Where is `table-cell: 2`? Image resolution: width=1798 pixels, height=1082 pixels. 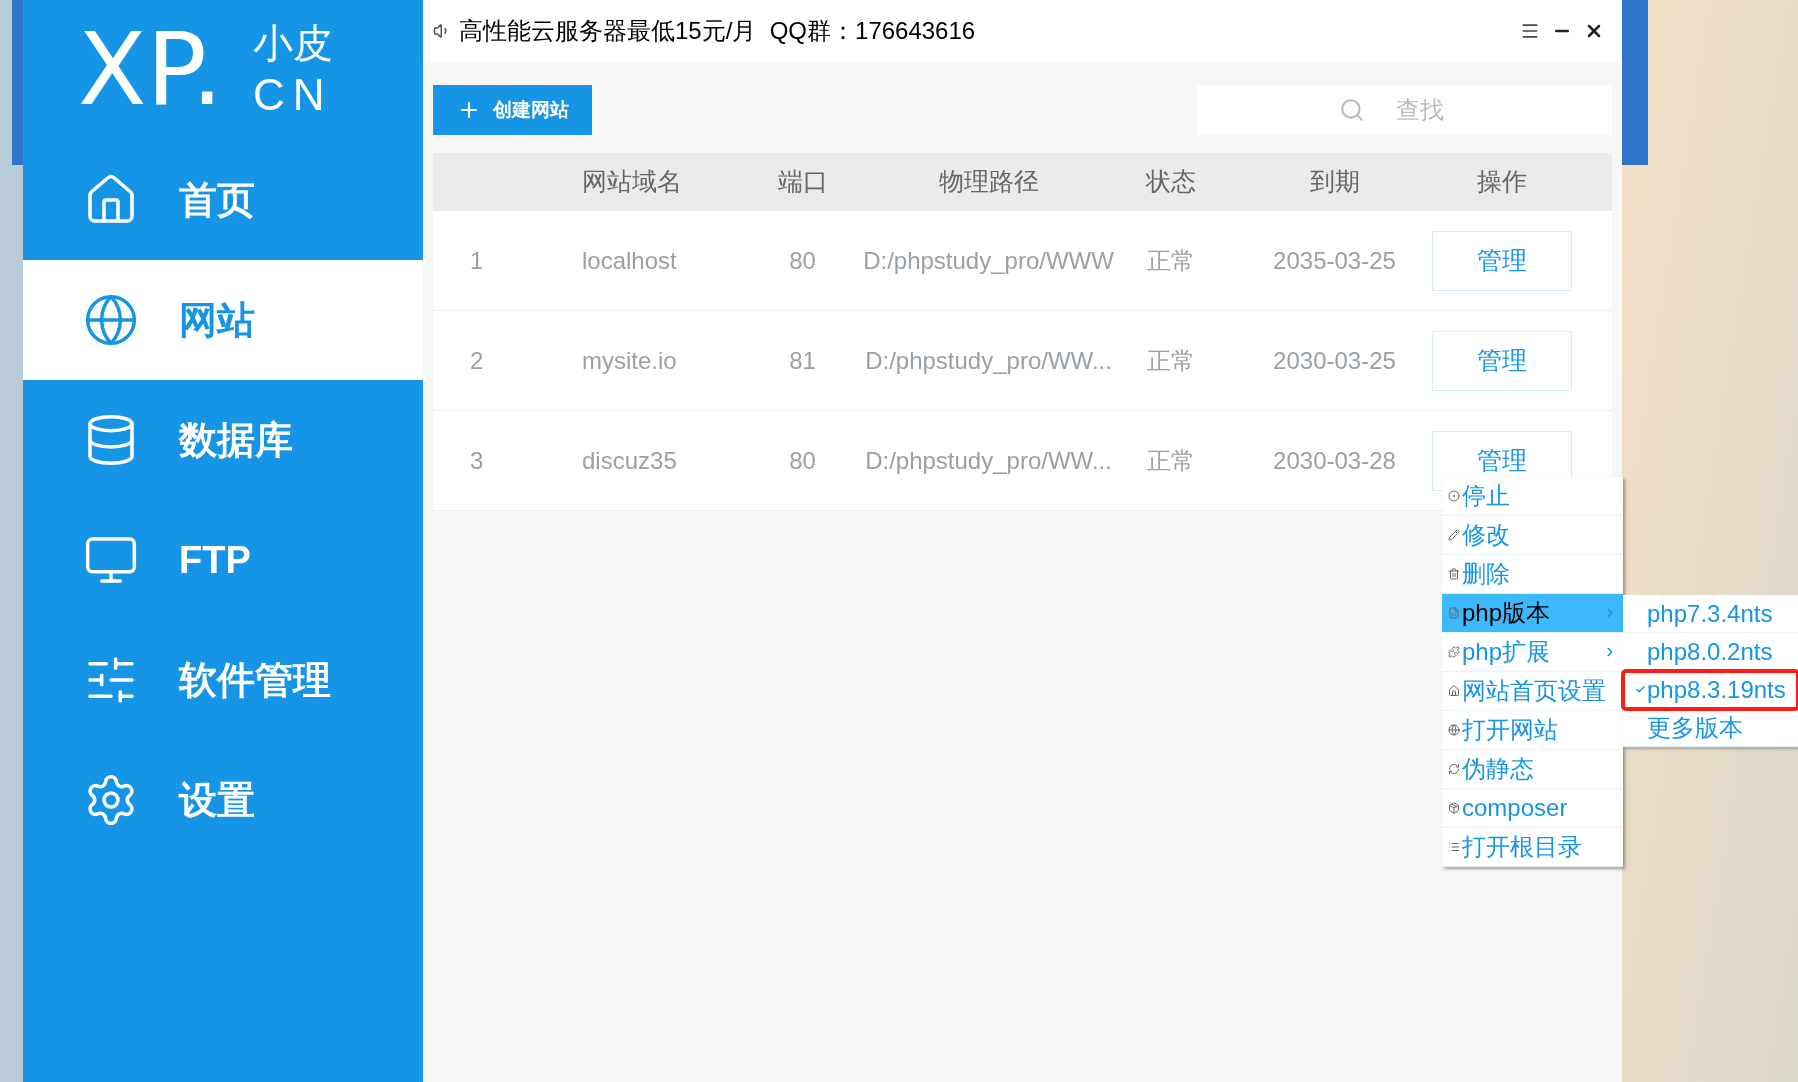
table-cell: 2 is located at coordinates (477, 360).